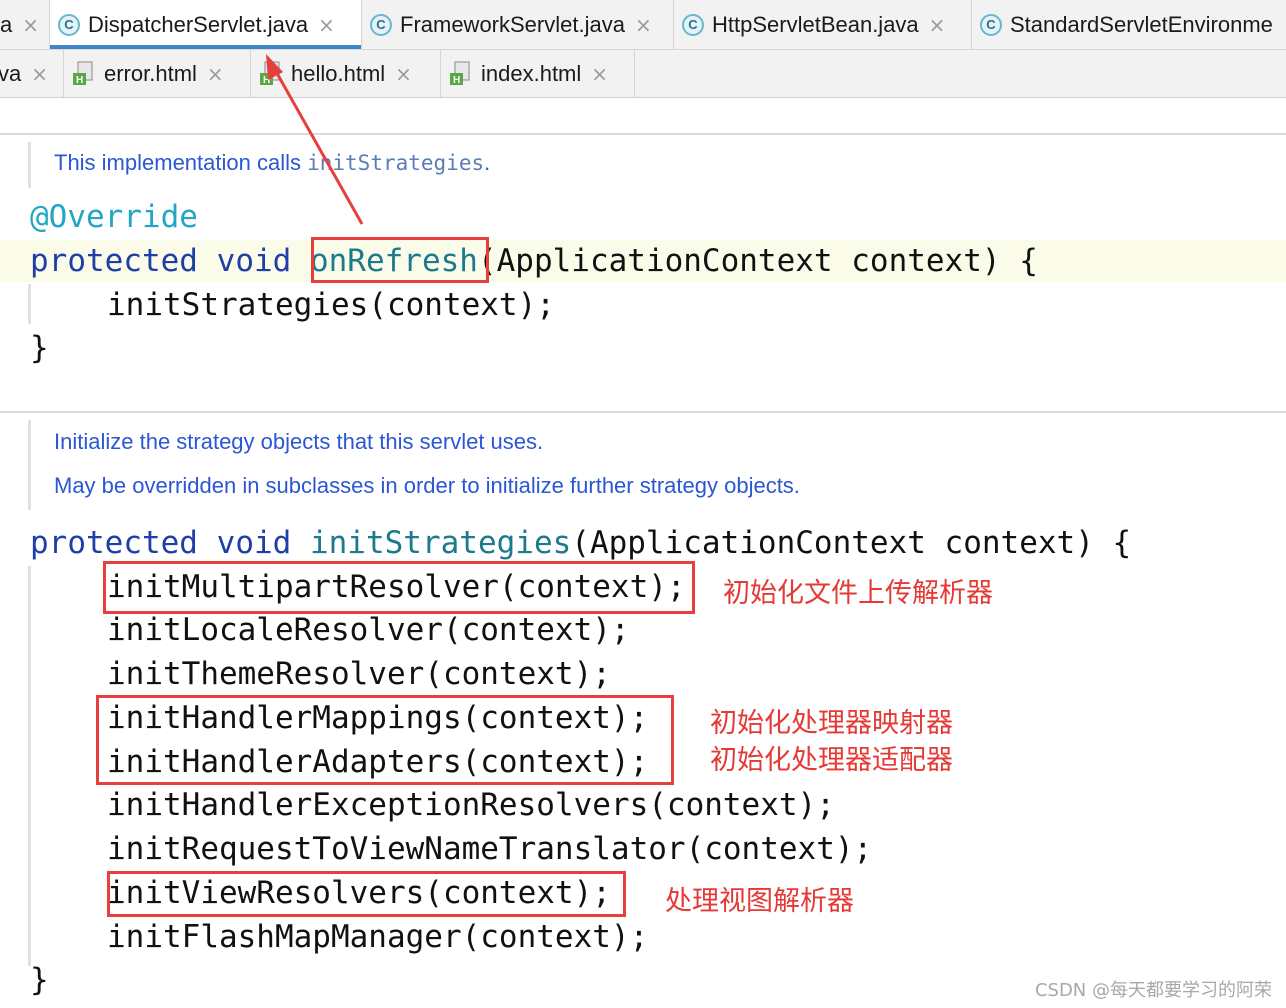 Image resolution: width=1286 pixels, height=1008 pixels. What do you see at coordinates (368, 630) in the screenshot?
I see `code-line-initlocaleresolver: initLocaleResolver(context);` at bounding box center [368, 630].